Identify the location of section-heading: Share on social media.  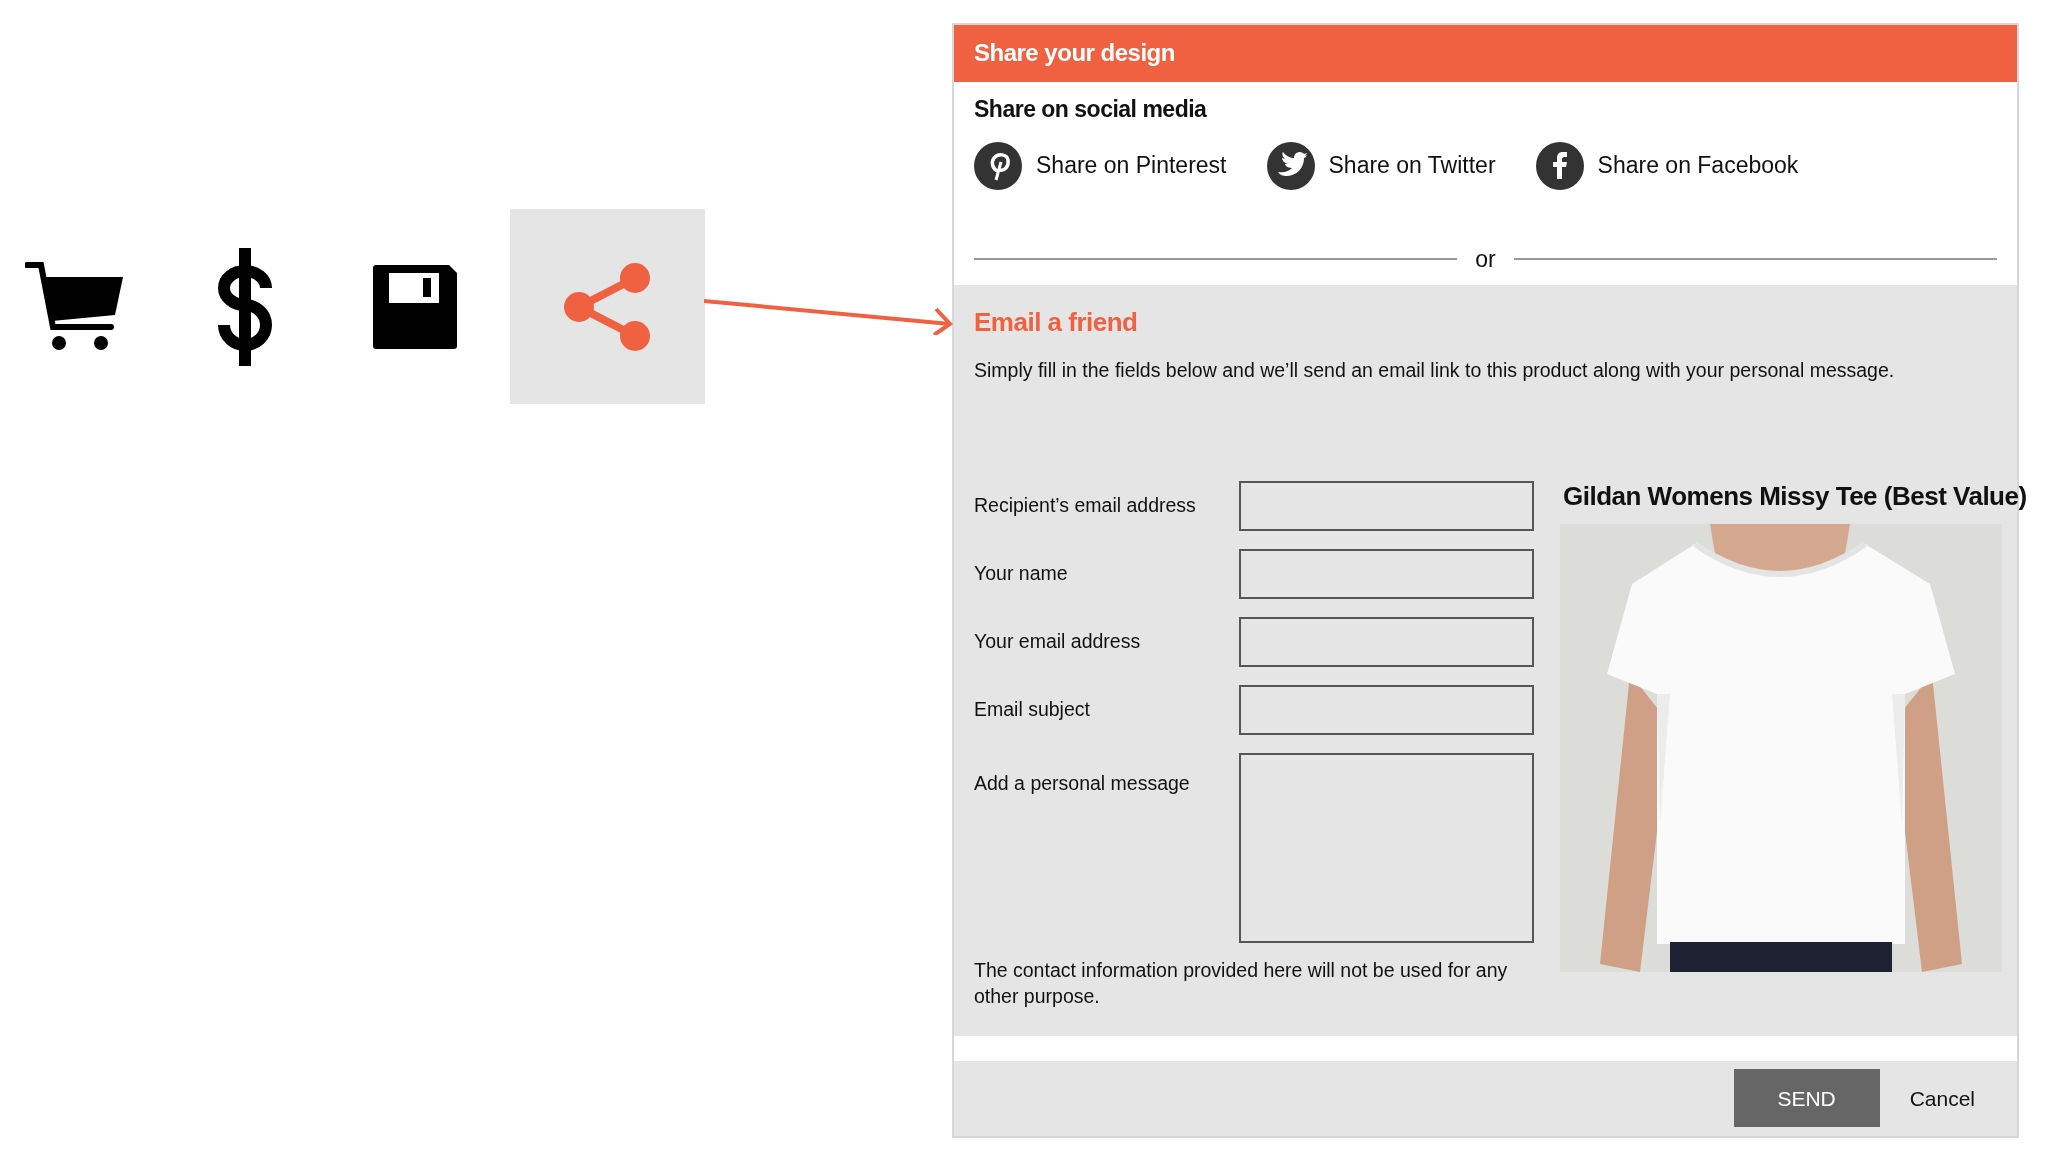
(1091, 110).